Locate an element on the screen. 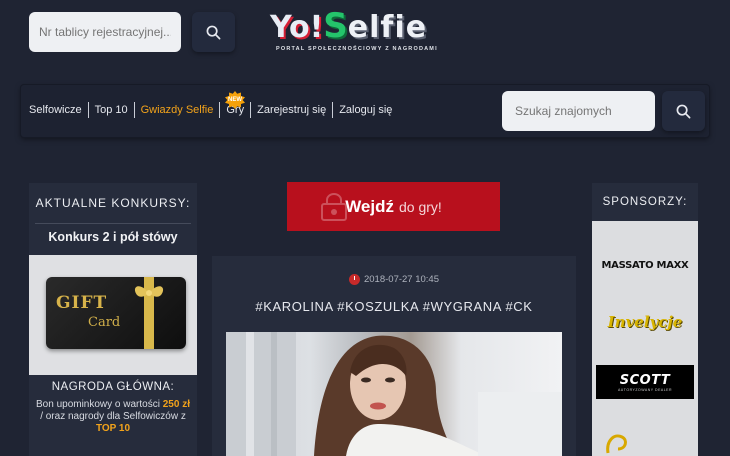 The height and width of the screenshot is (456, 730). sponsors-heading: SPONSORZY: is located at coordinates (645, 202).